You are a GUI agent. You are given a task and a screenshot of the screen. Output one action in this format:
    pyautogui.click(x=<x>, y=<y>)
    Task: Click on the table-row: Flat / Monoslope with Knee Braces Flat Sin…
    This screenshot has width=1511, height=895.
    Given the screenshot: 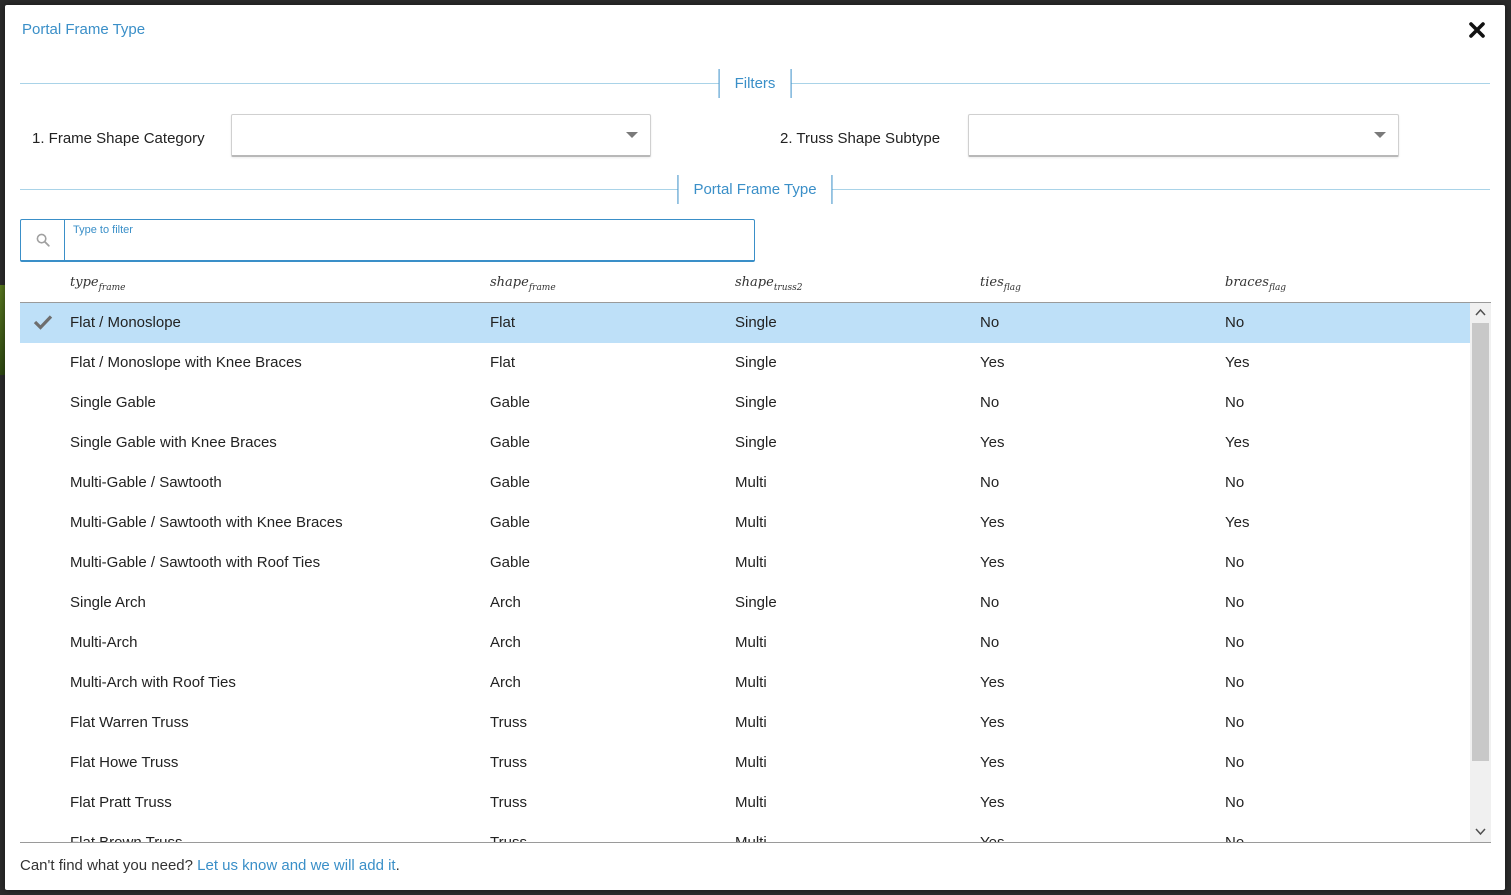 What is the action you would take?
    pyautogui.click(x=745, y=363)
    